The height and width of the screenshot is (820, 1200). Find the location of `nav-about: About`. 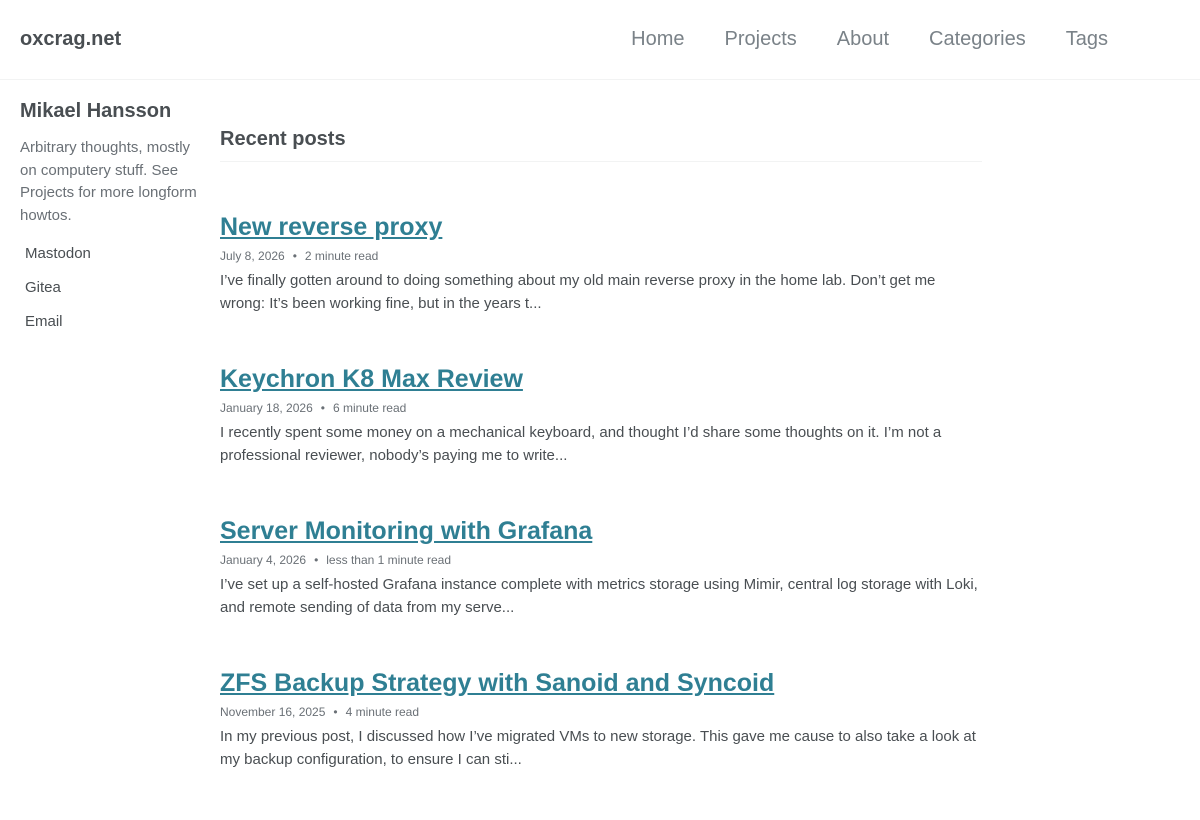

nav-about: About is located at coordinates (863, 39).